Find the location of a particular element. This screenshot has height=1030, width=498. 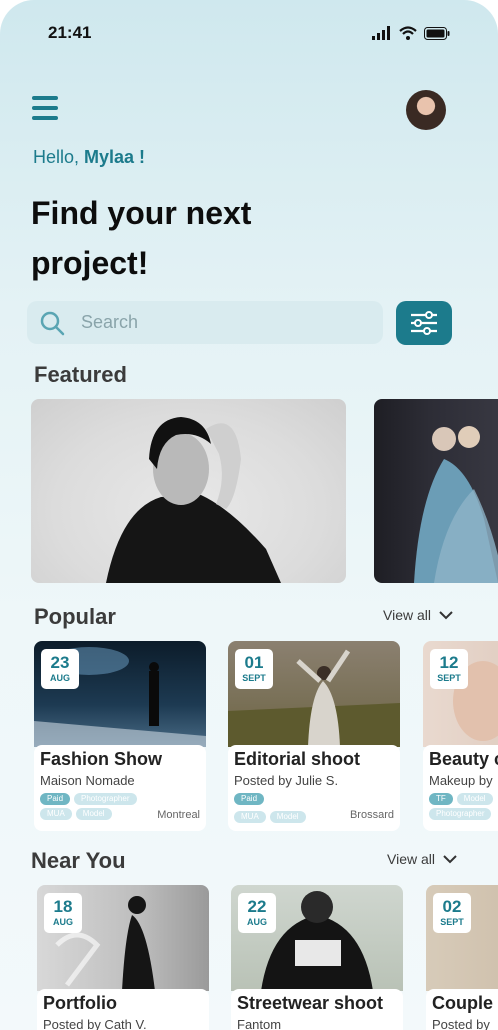

greeting: Hello, Mylaa ! is located at coordinates (89, 157).